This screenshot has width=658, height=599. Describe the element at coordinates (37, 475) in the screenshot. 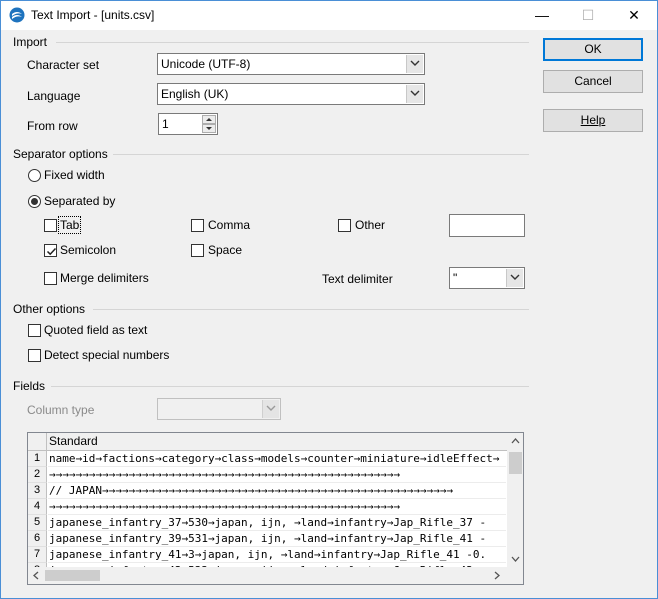

I see `row-number: 2` at that location.